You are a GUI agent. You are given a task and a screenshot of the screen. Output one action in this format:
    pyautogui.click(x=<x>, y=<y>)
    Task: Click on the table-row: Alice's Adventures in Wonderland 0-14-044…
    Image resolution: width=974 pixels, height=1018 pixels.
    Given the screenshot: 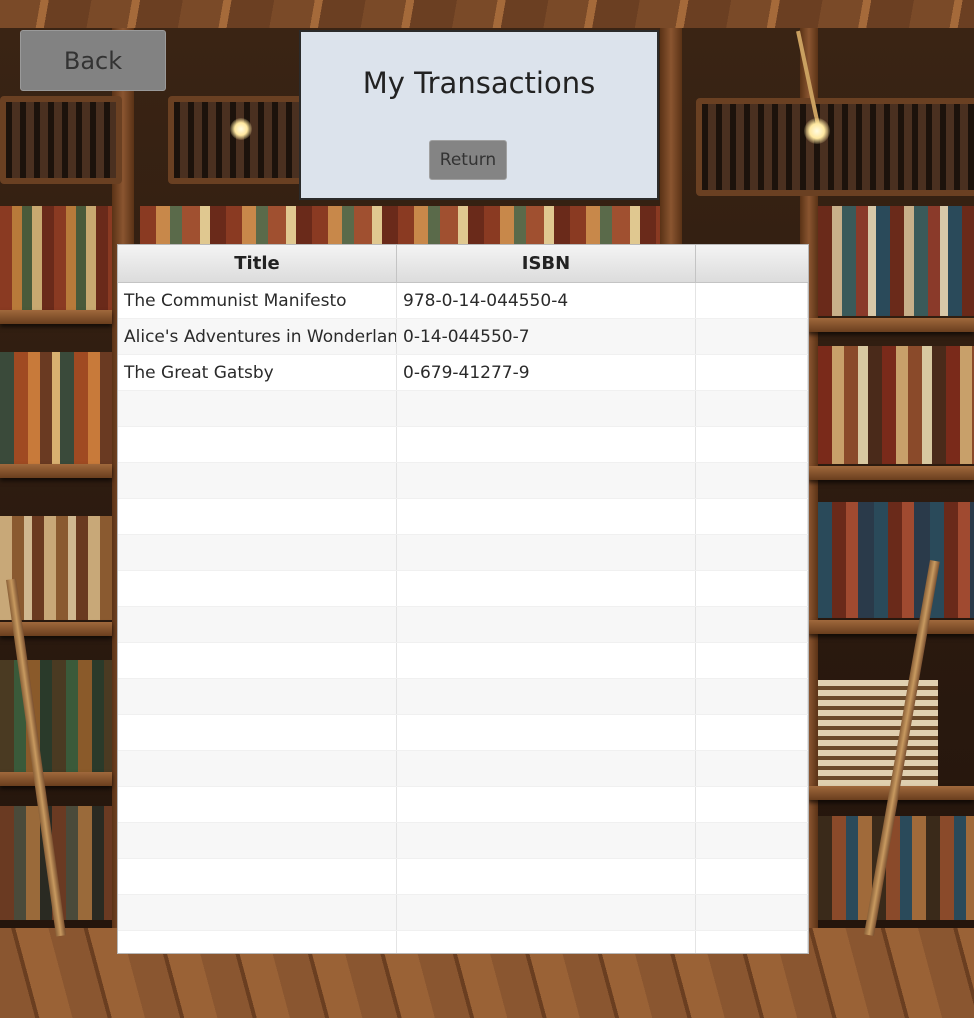 What is the action you would take?
    pyautogui.click(x=463, y=337)
    